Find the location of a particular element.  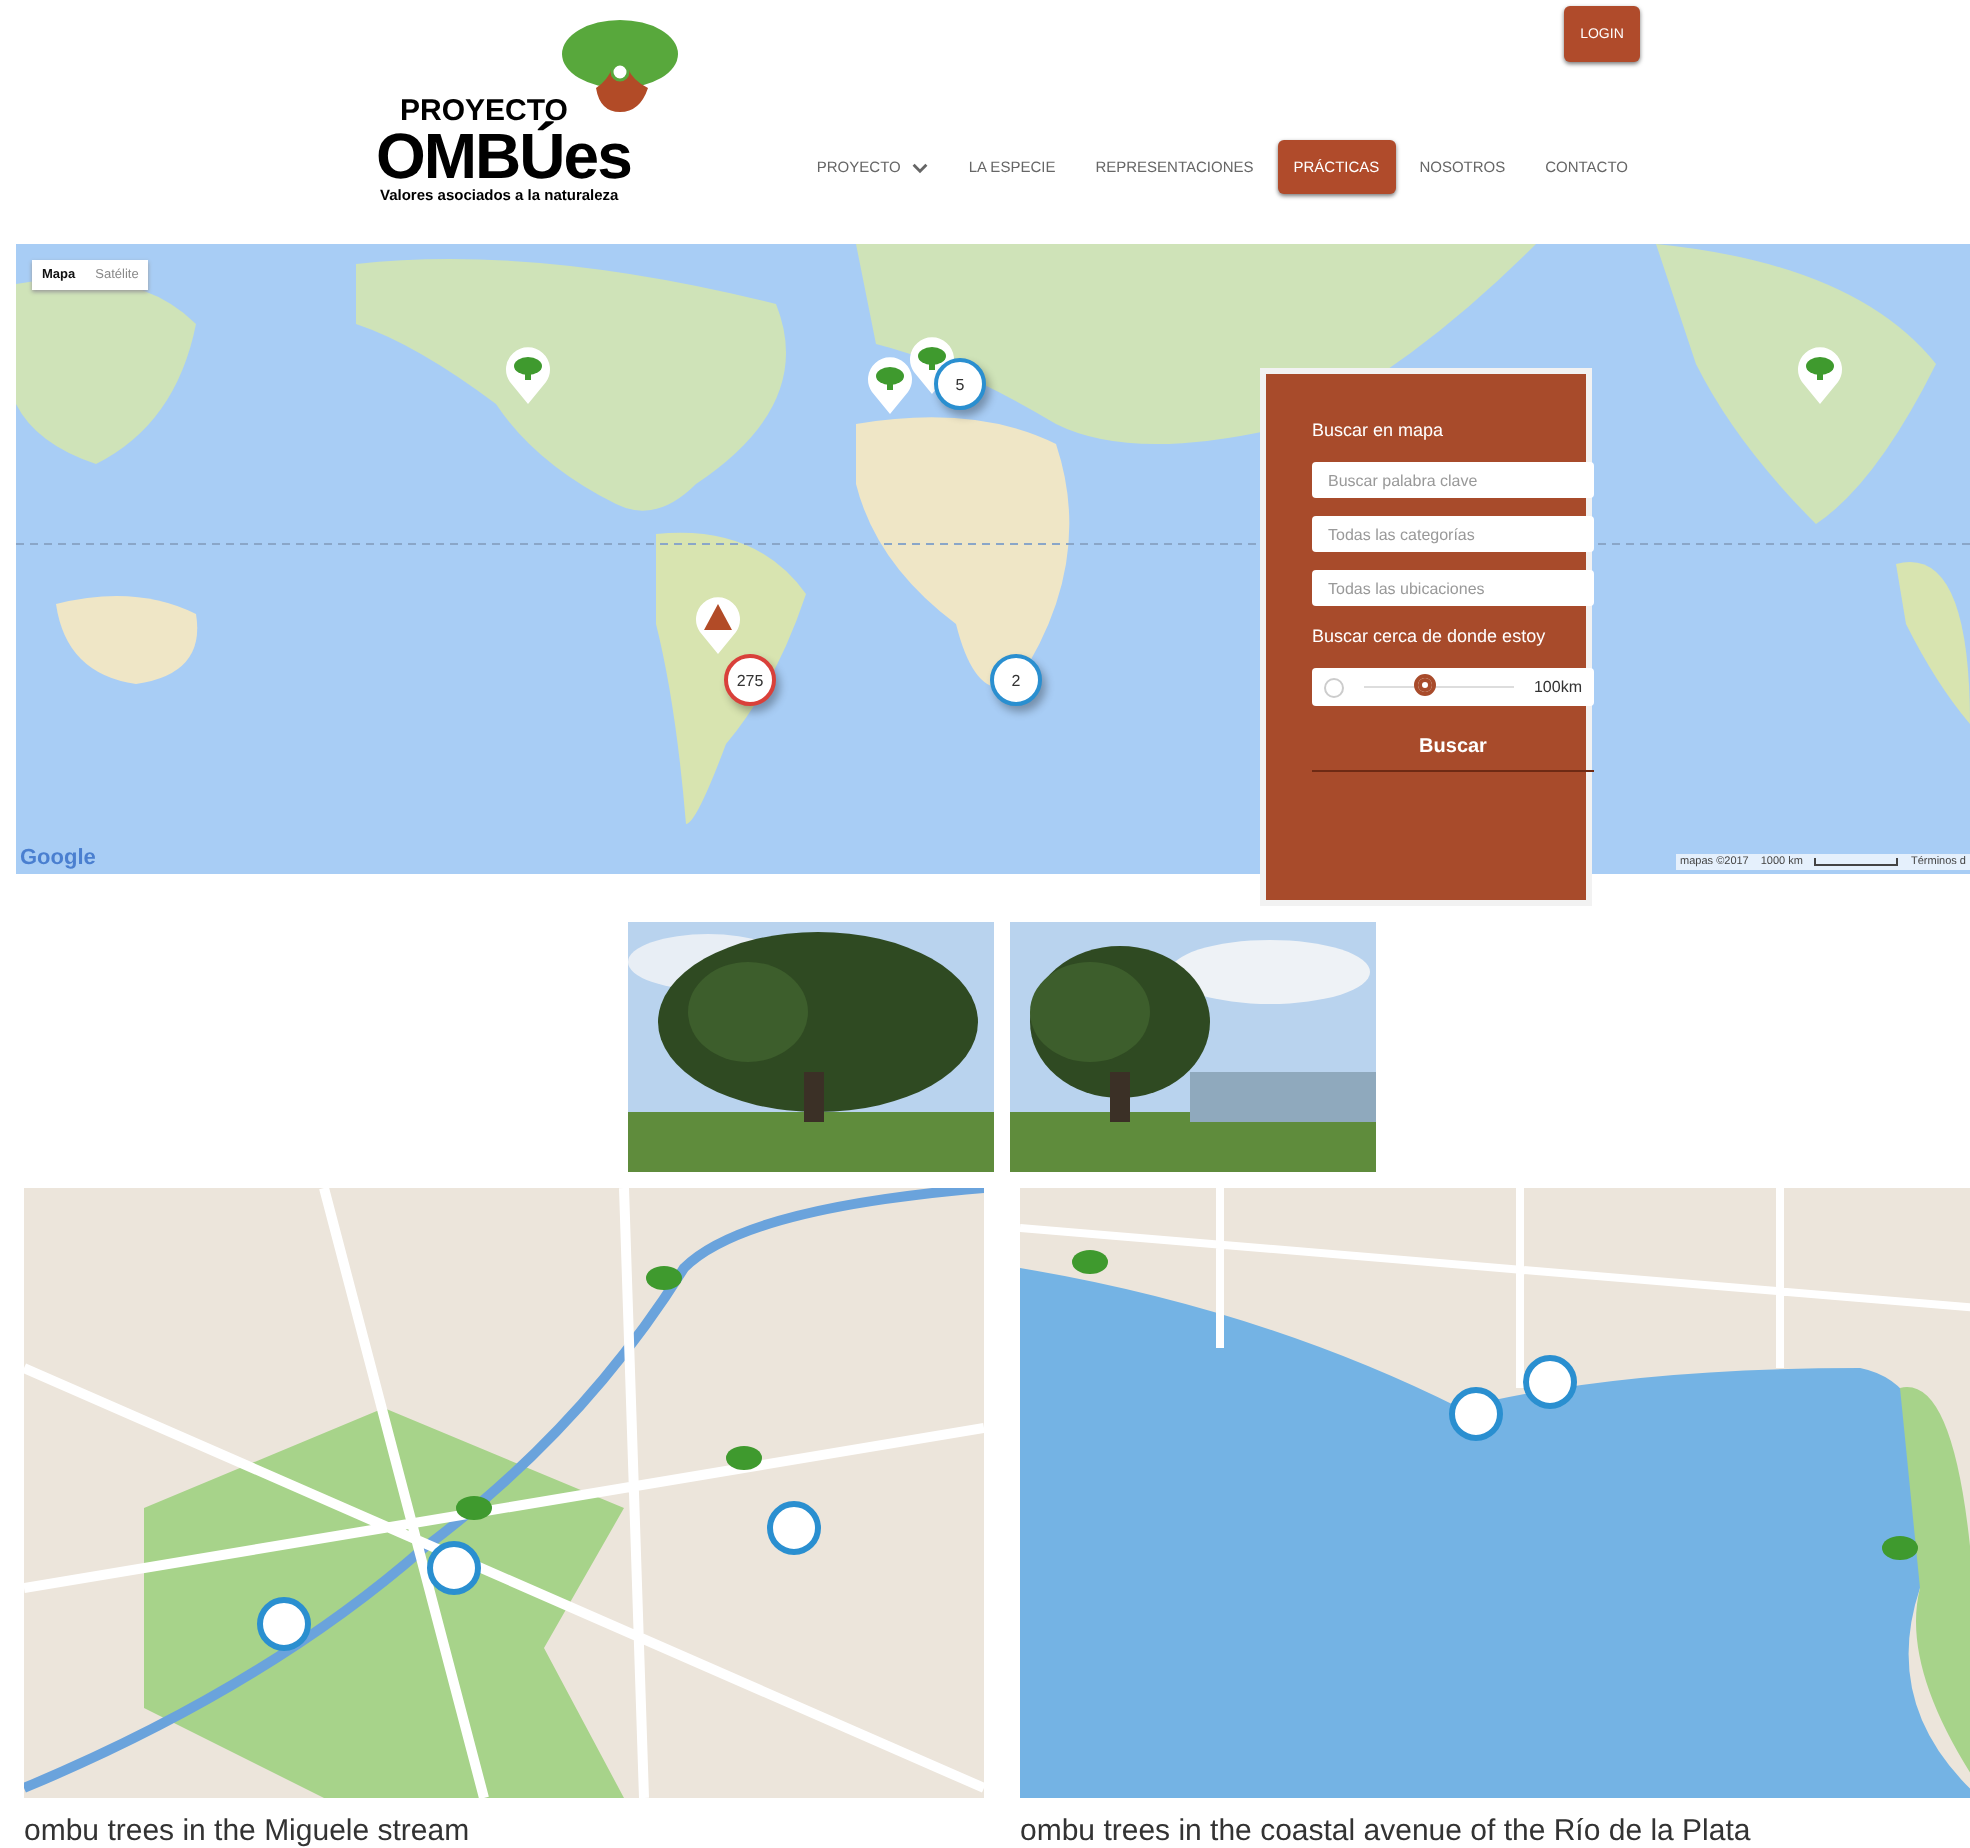

map-caption: ombu trees in the Miguele stream is located at coordinates (248, 1831).